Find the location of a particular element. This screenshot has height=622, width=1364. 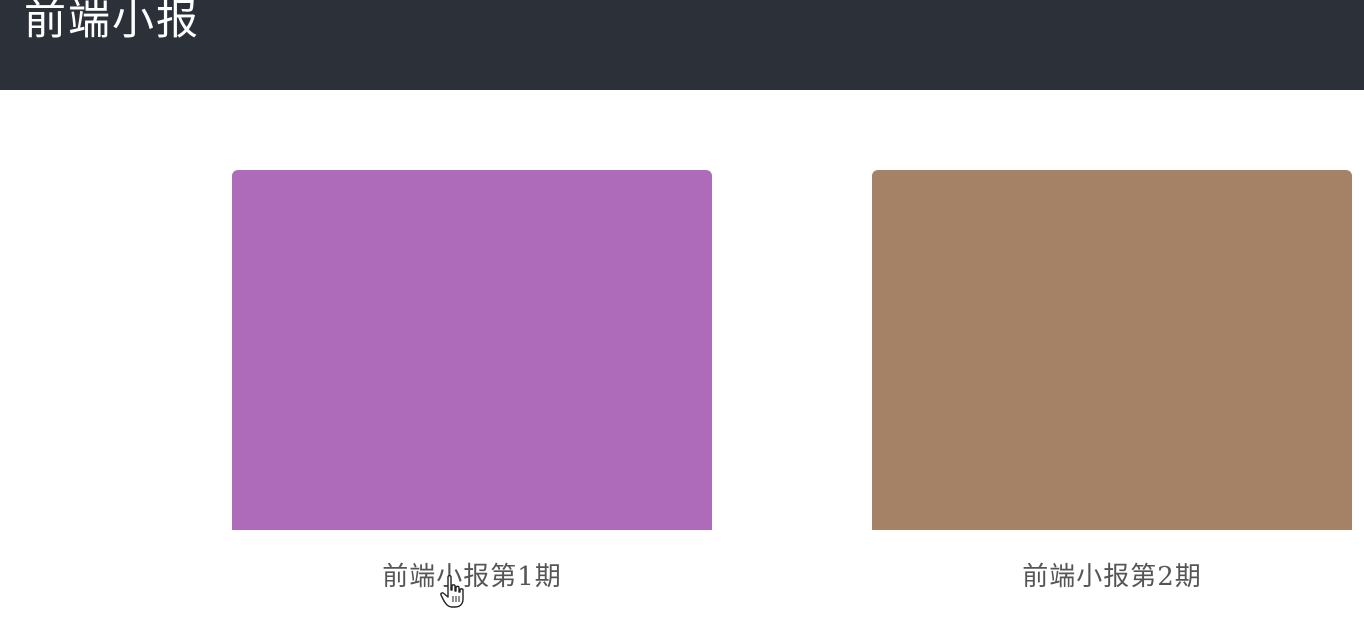

issue-title-2: 前端小报第2期 is located at coordinates (1112, 577).